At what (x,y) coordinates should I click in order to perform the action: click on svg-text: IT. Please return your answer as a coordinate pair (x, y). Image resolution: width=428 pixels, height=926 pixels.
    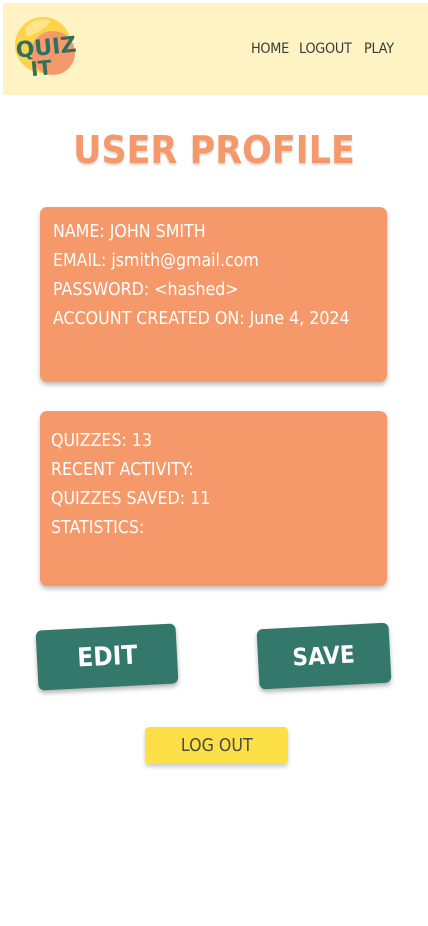
    Looking at the image, I should click on (41, 68).